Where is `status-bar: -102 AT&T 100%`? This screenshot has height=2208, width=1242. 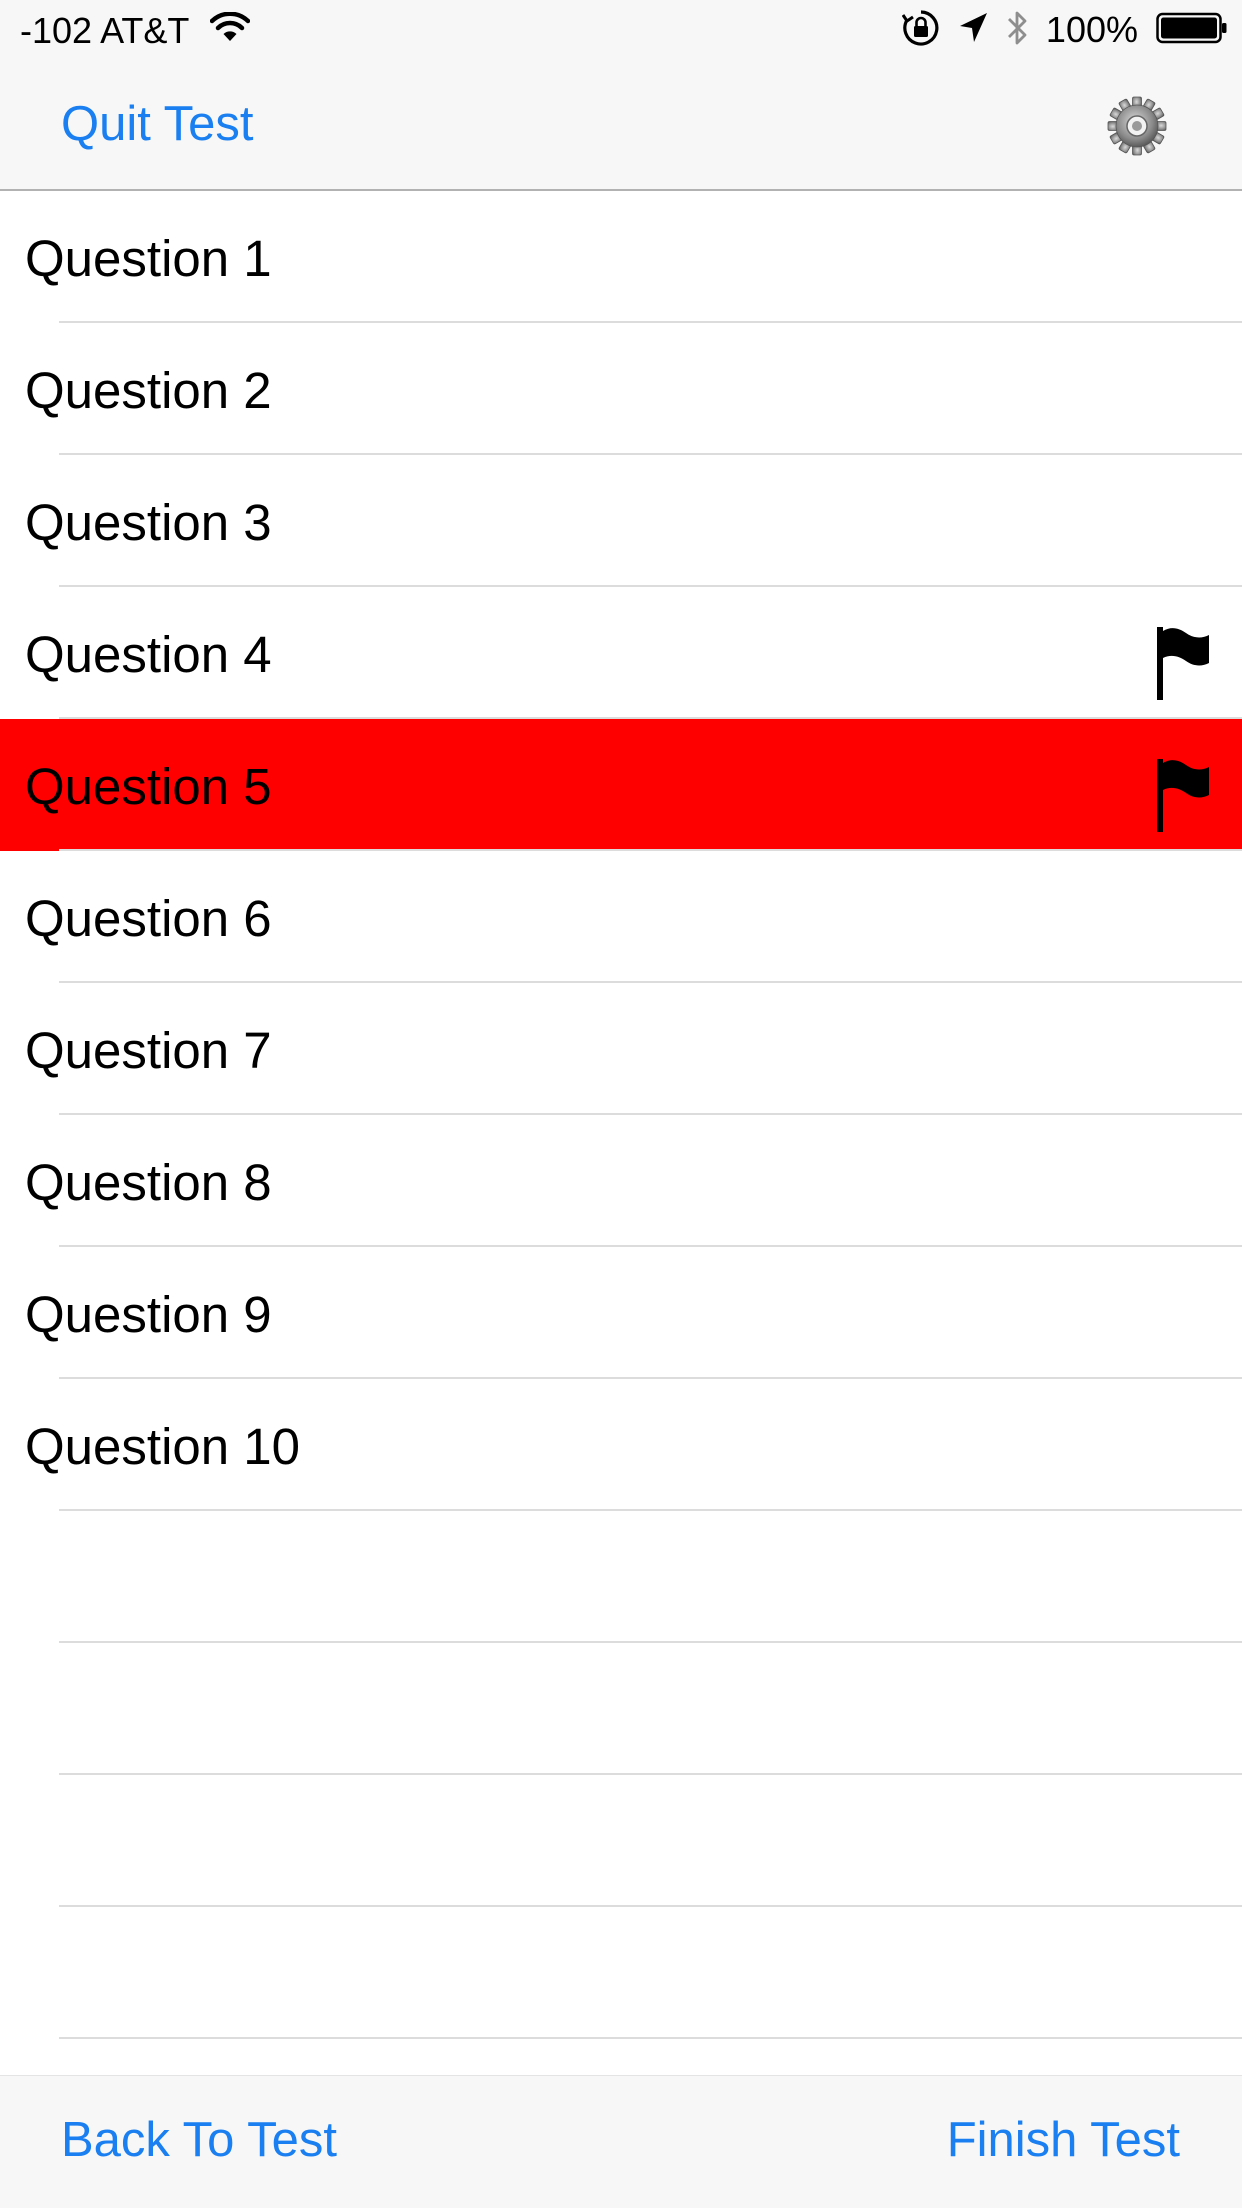 status-bar: -102 AT&T 100% is located at coordinates (621, 29).